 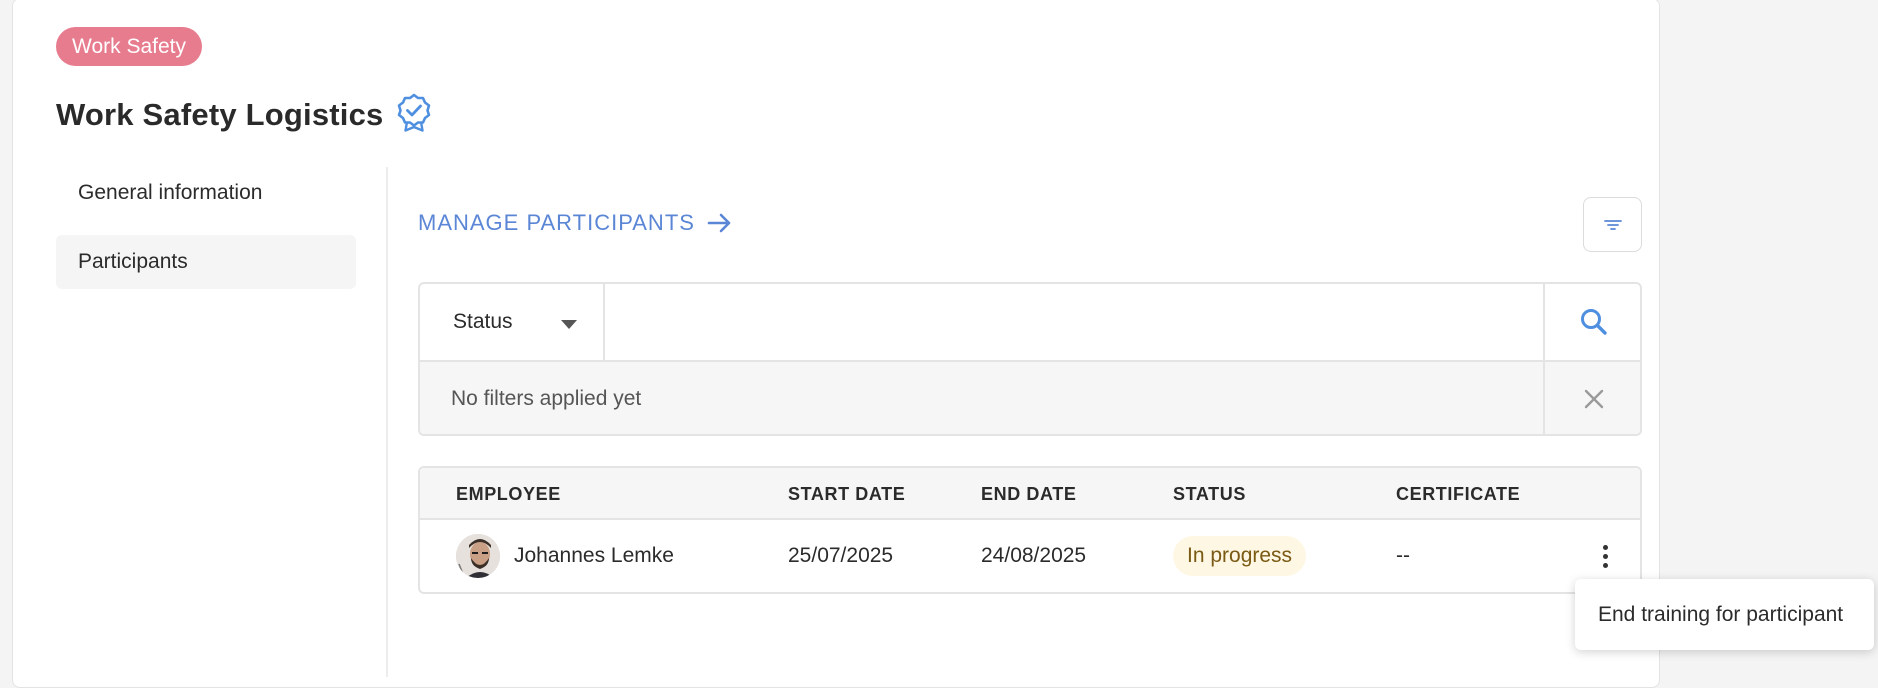 What do you see at coordinates (594, 555) in the screenshot?
I see `employee-name: Johannes Lemke` at bounding box center [594, 555].